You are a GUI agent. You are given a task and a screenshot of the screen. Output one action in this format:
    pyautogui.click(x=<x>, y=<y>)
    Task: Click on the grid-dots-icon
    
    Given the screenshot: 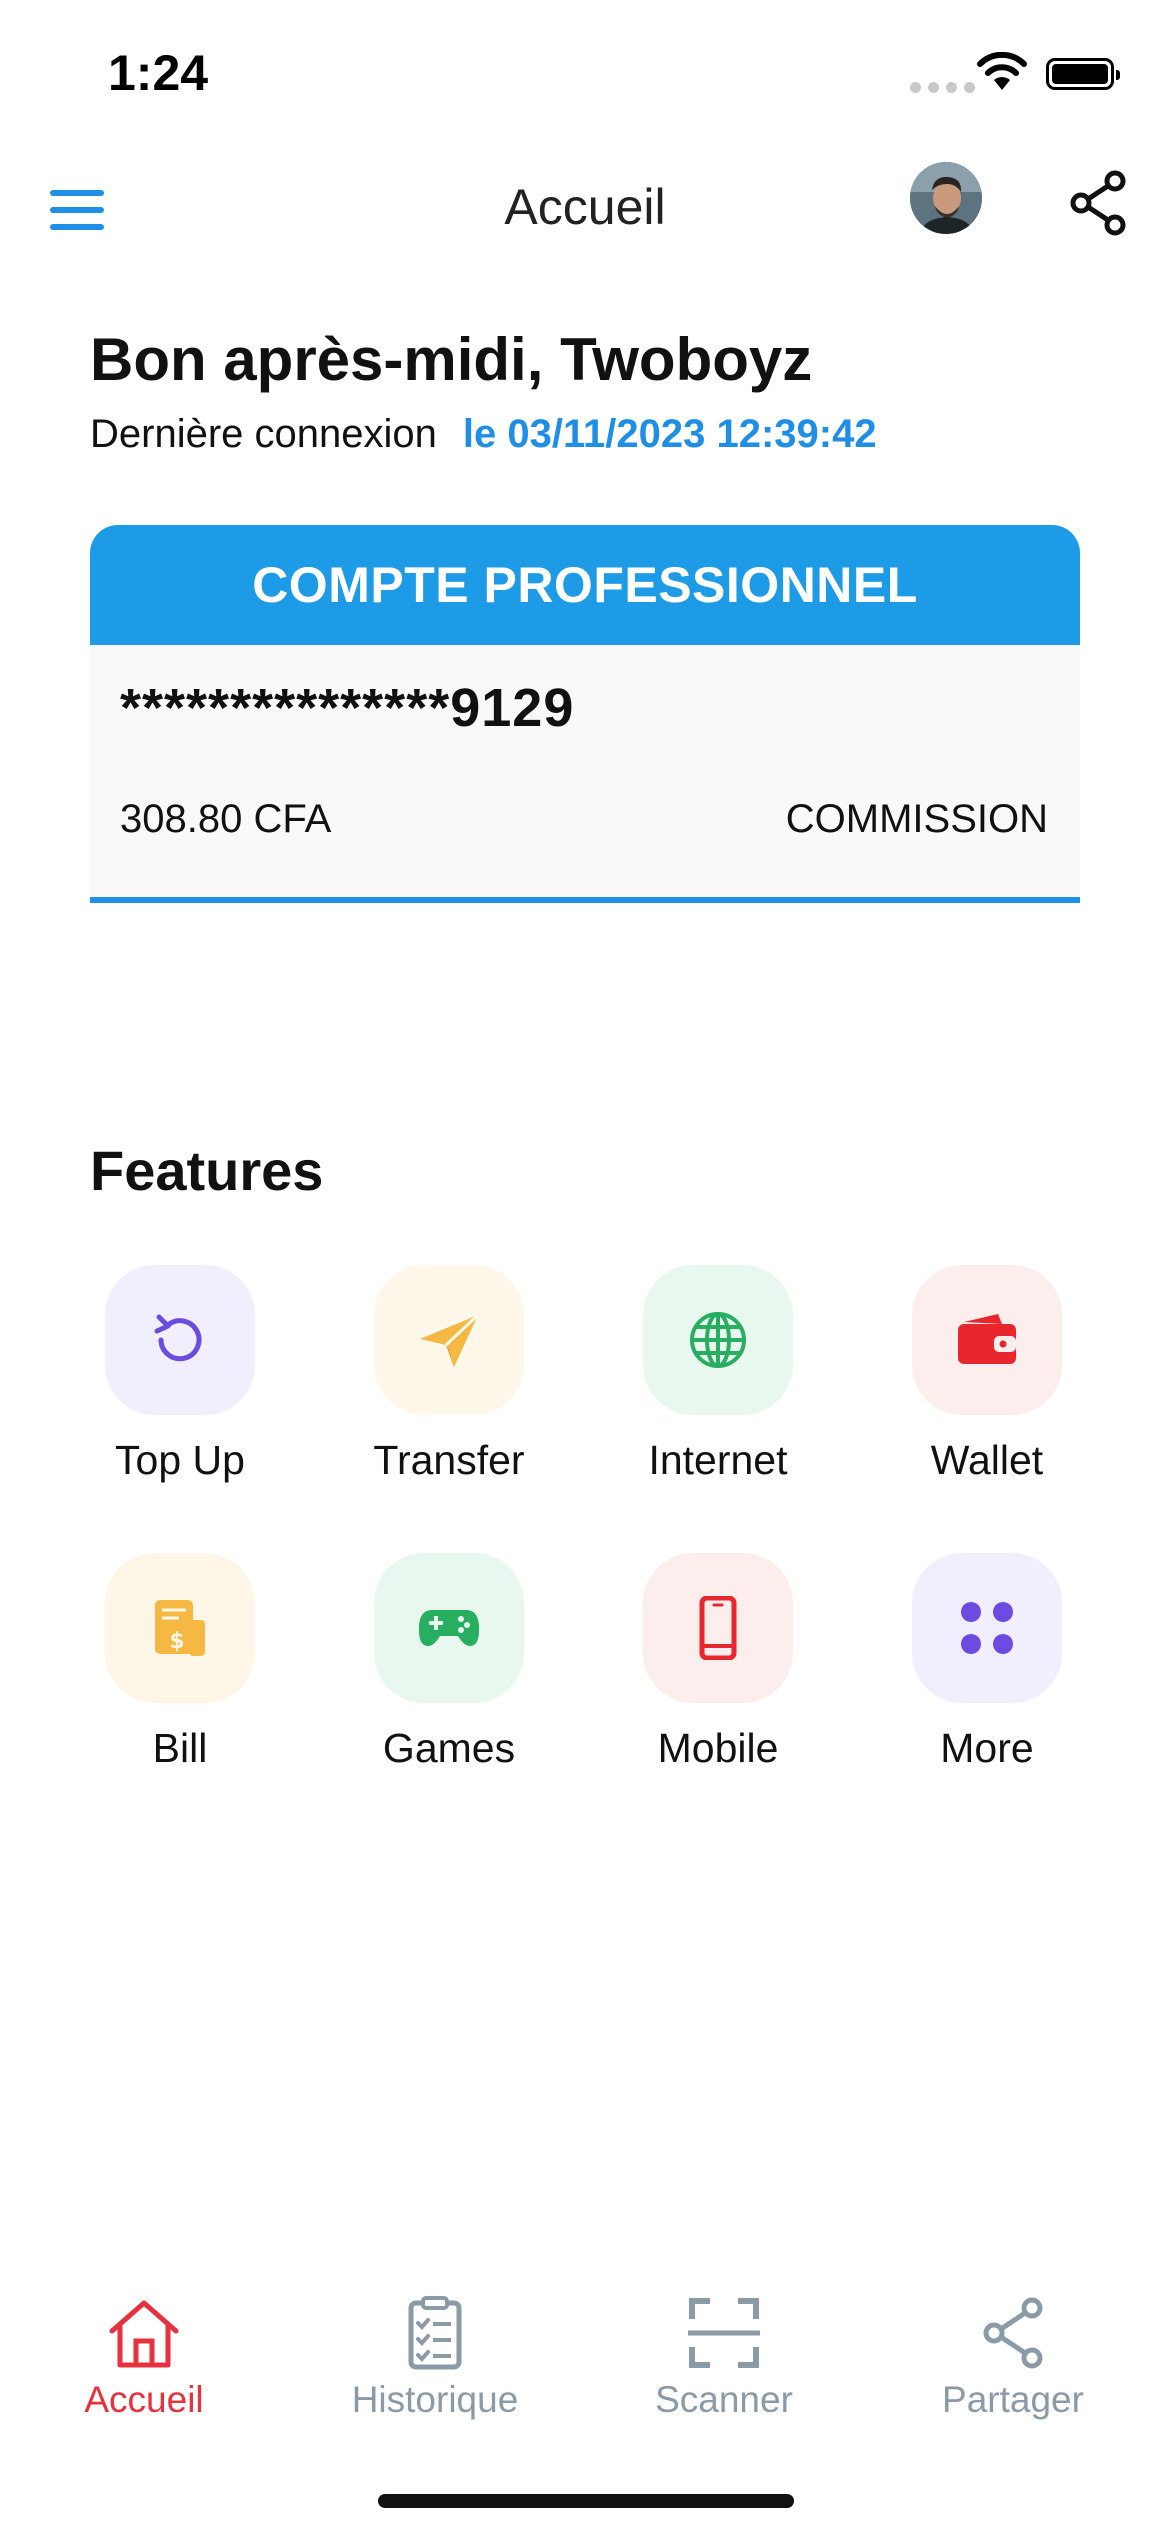 What is the action you would take?
    pyautogui.click(x=987, y=1628)
    